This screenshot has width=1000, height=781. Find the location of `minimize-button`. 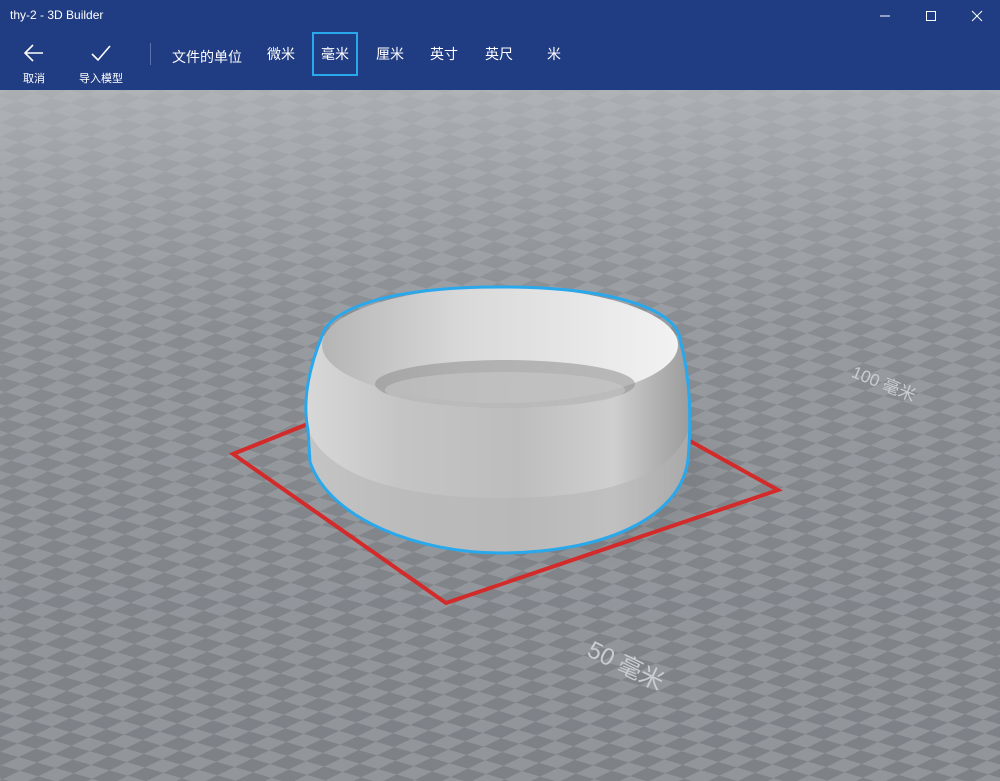

minimize-button is located at coordinates (885, 16).